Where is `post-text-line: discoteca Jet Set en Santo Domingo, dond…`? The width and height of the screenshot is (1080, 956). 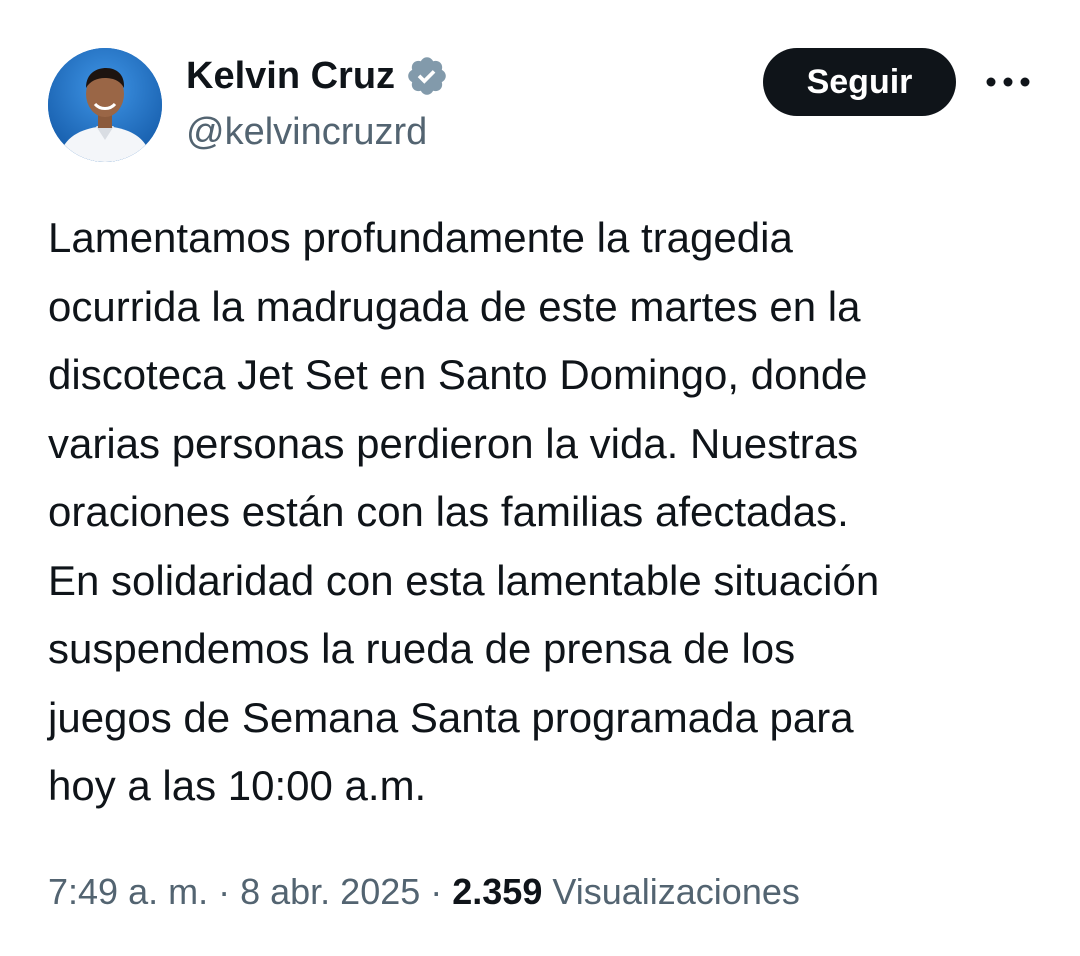
post-text-line: discoteca Jet Set en Santo Domingo, dond… is located at coordinates (458, 374).